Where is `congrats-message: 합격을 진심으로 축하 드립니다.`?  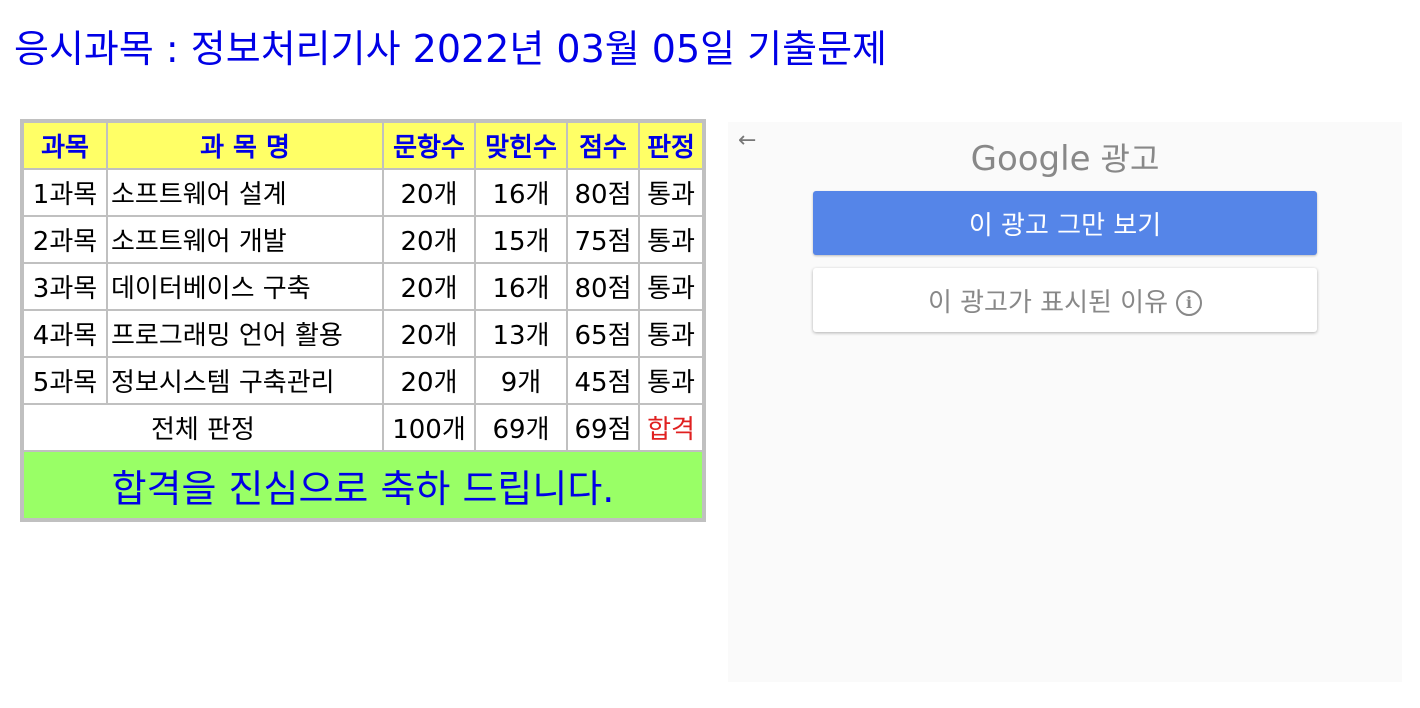
congrats-message: 합격을 진심으로 축하 드립니다. is located at coordinates (363, 485).